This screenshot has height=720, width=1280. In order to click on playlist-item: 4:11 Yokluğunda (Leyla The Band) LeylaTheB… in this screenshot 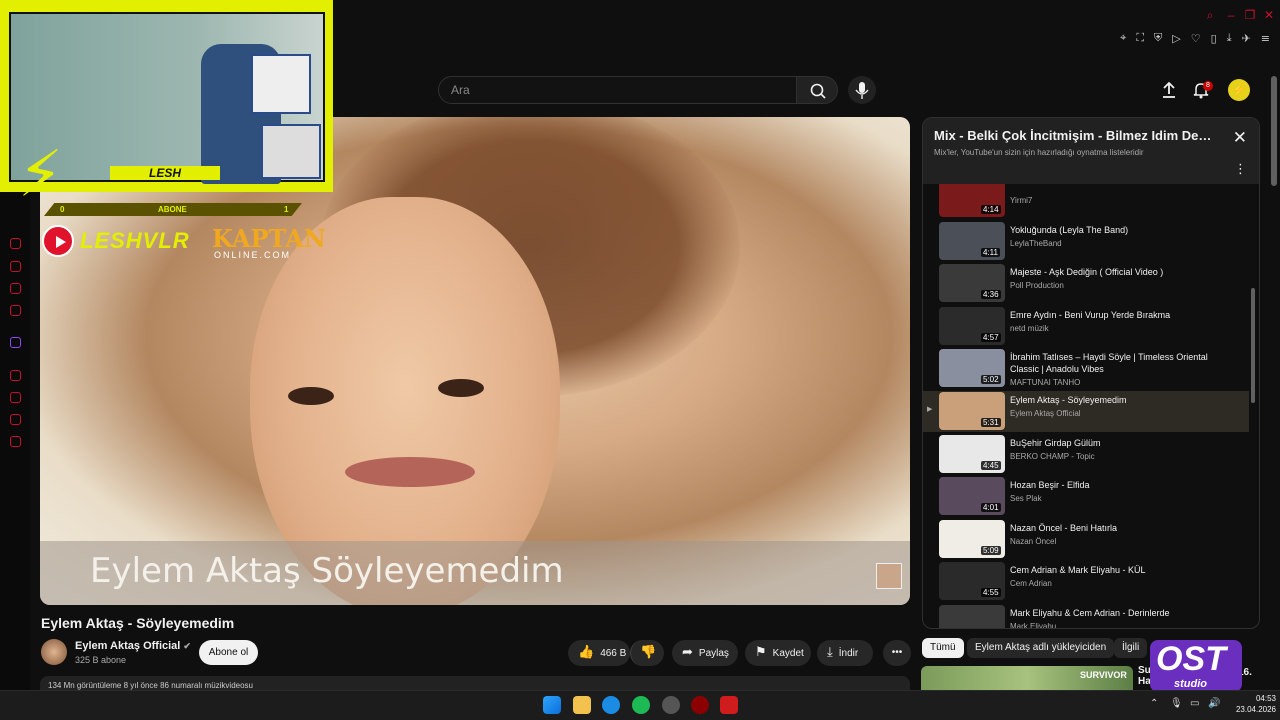, I will do `click(1086, 241)`.